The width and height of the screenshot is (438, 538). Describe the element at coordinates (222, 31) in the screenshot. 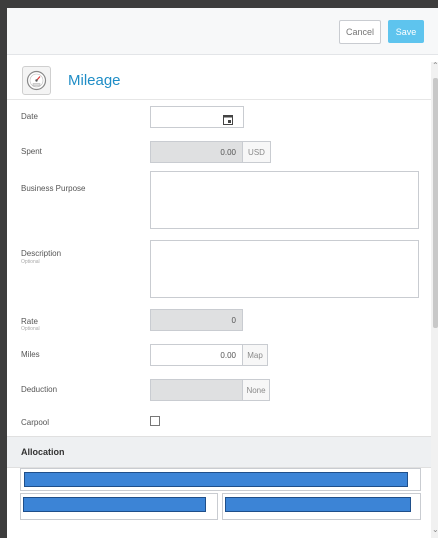

I see `dialog-header: Cancel Save` at that location.